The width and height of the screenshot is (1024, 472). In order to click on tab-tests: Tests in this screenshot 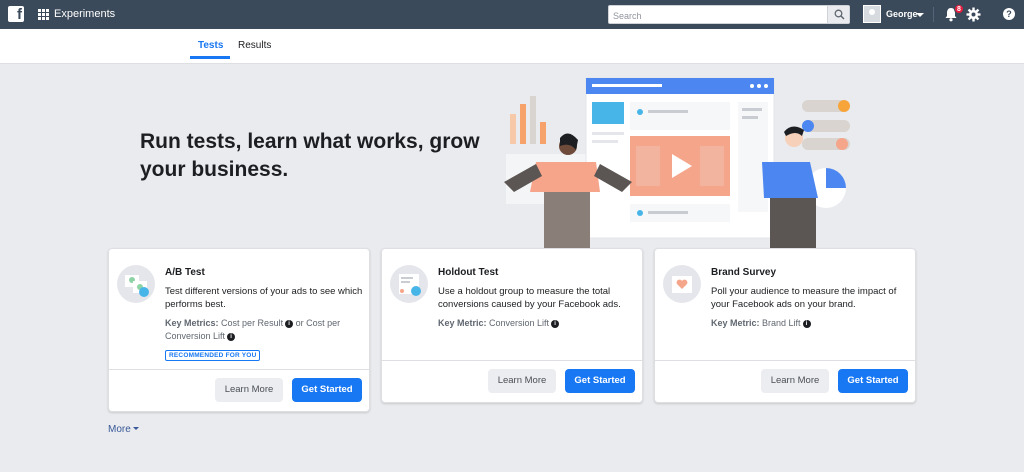, I will do `click(210, 45)`.